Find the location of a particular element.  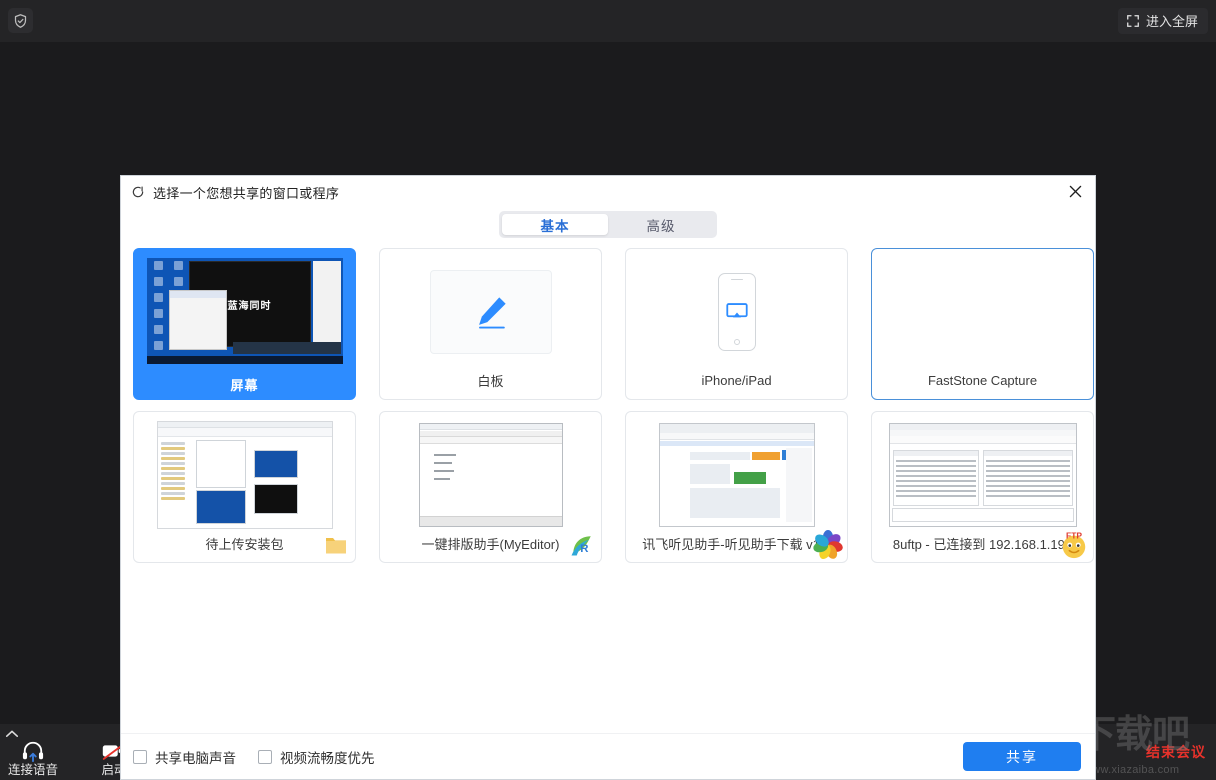

ftp-mock is located at coordinates (982, 474).